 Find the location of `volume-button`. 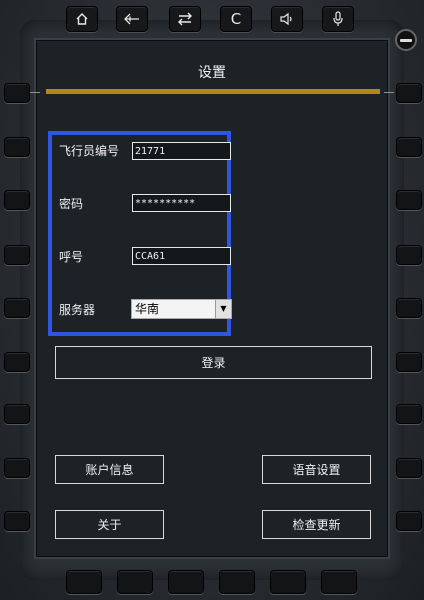

volume-button is located at coordinates (287, 19).